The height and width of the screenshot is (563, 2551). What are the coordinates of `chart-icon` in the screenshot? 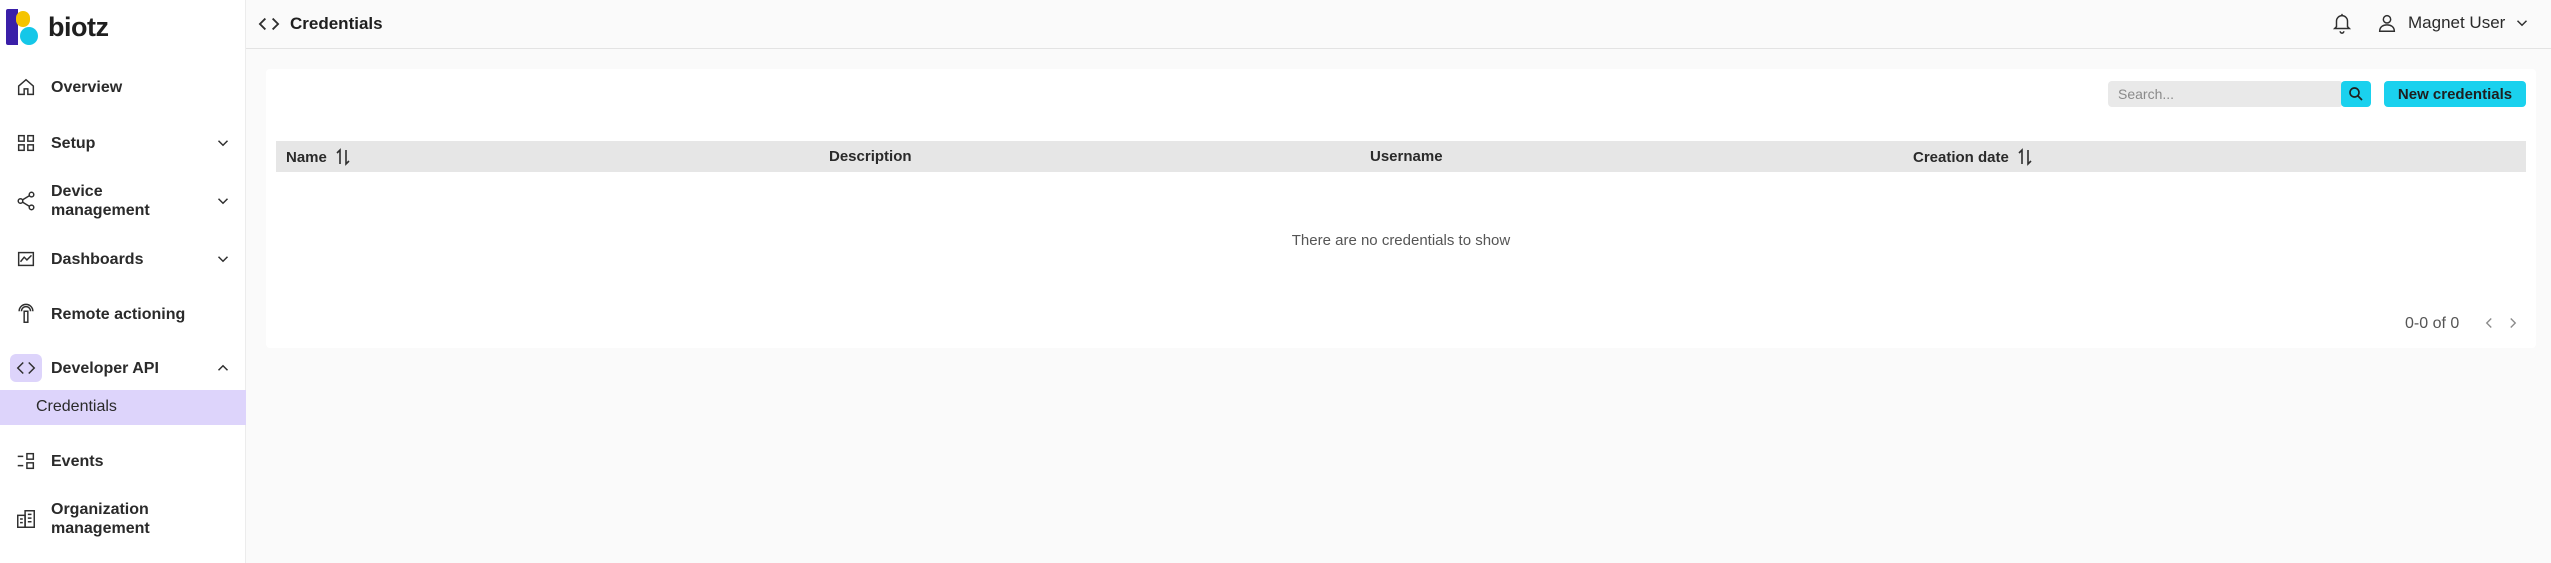 It's located at (26, 259).